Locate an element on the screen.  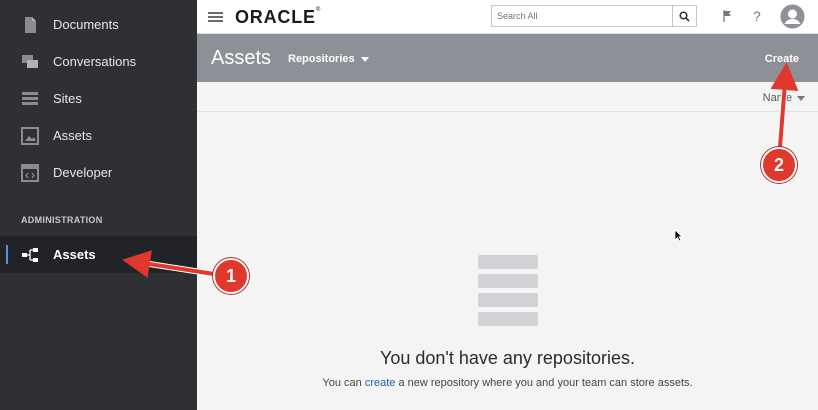
annotation-badge-2: 2 is located at coordinates (779, 165).